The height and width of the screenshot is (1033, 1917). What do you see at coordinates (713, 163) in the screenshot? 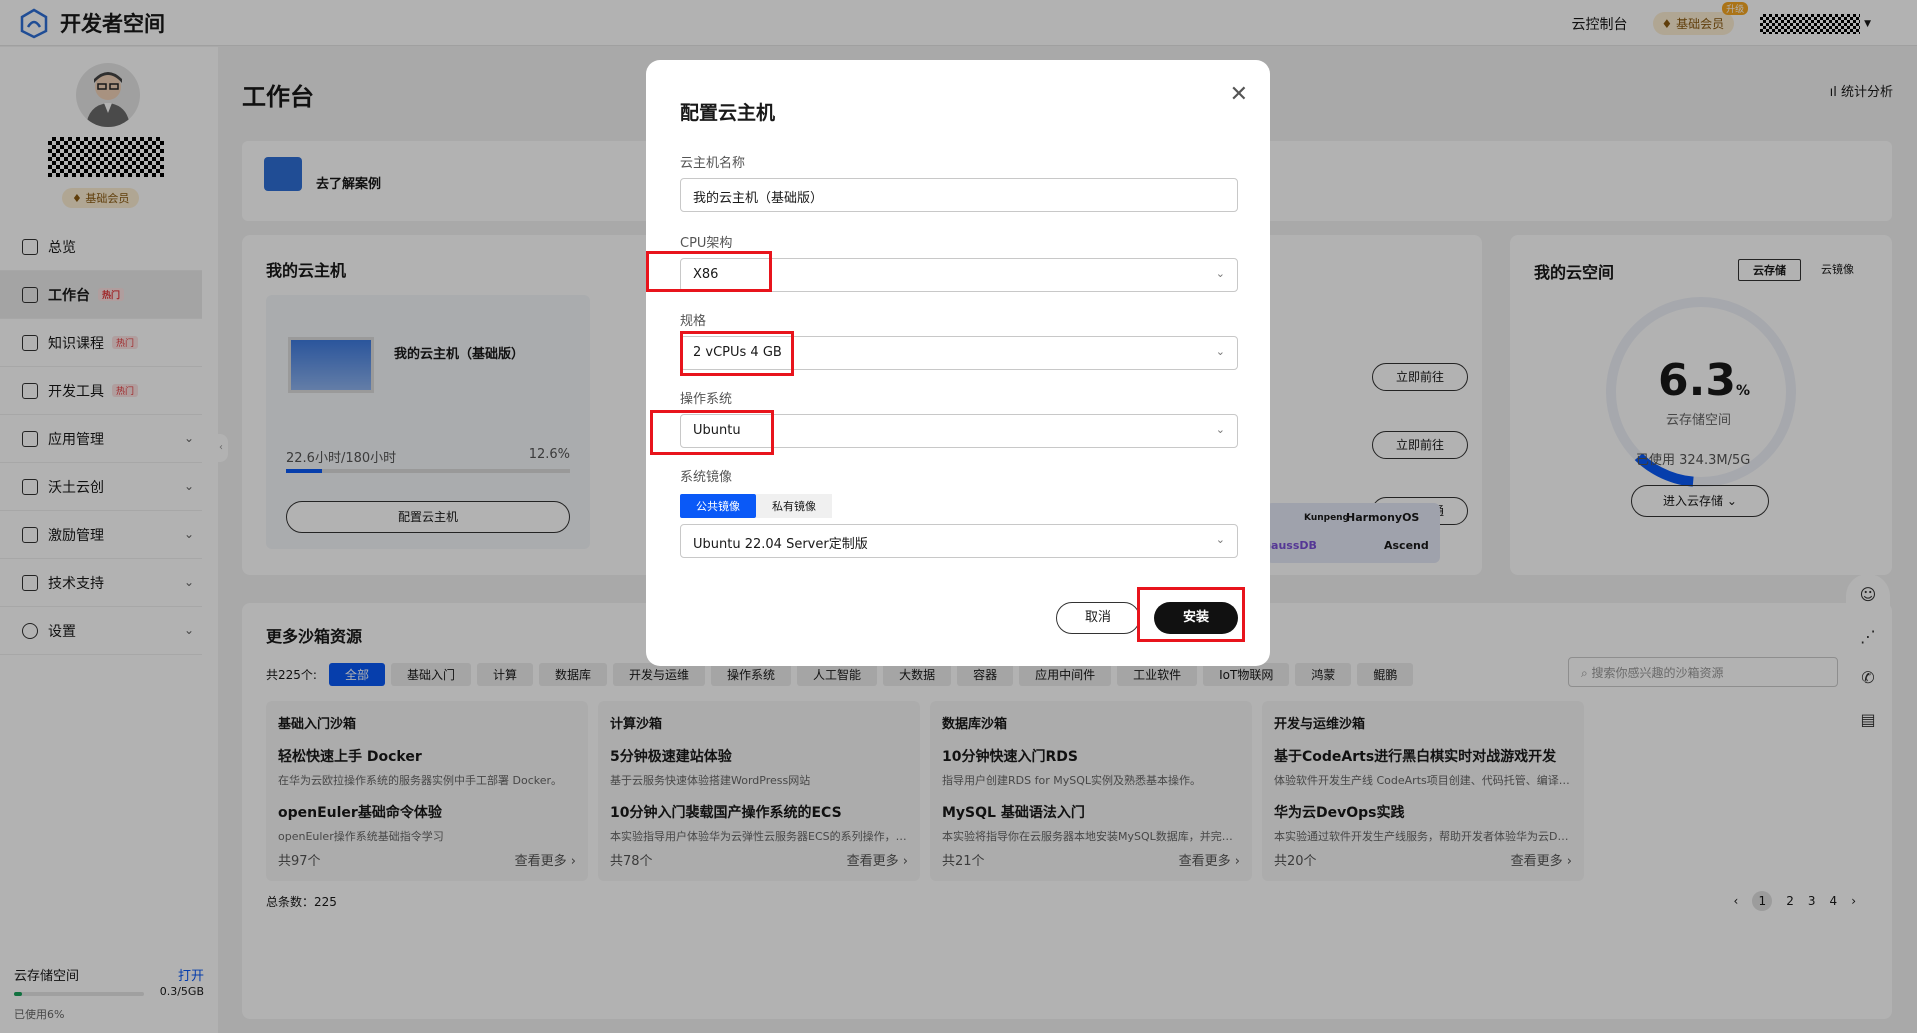
I see `vm-name-label: 云主机名称` at bounding box center [713, 163].